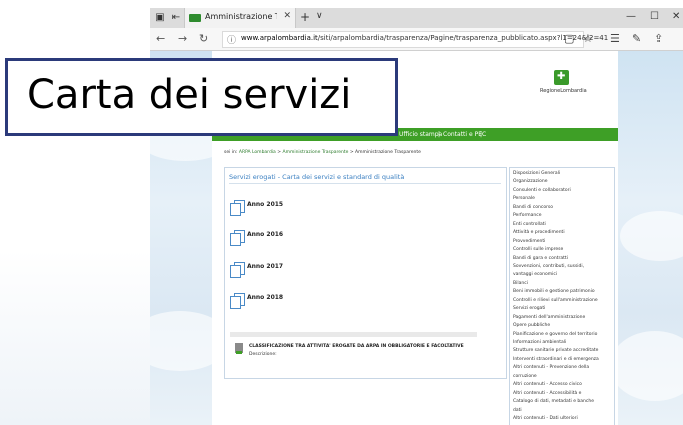 The width and height of the screenshot is (683, 425). Describe the element at coordinates (353, 334) in the screenshot. I see `classification-bar` at that location.